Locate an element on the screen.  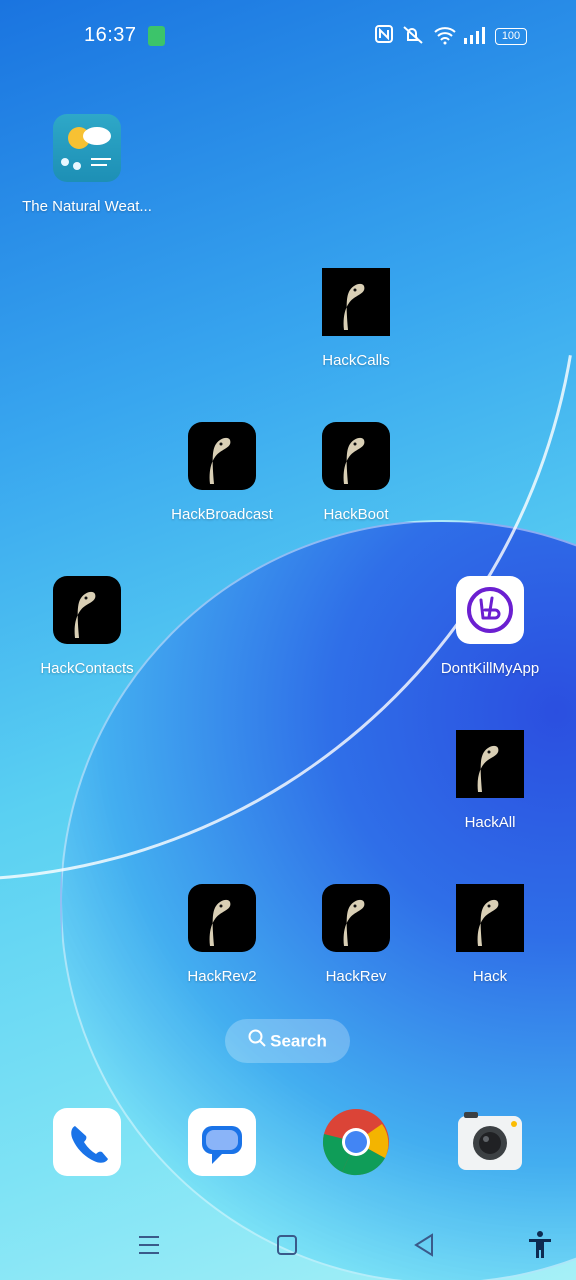
app-hack: Hack is located at coordinates (490, 934).